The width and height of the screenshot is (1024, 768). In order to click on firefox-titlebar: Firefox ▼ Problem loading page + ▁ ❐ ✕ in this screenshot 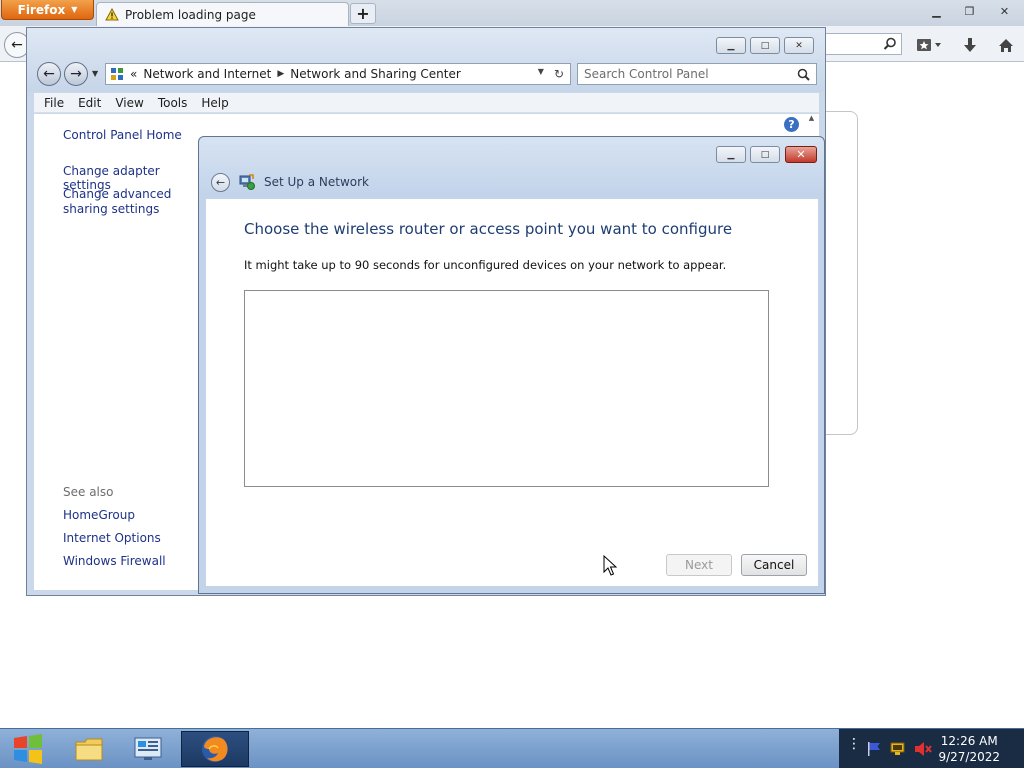, I will do `click(512, 13)`.